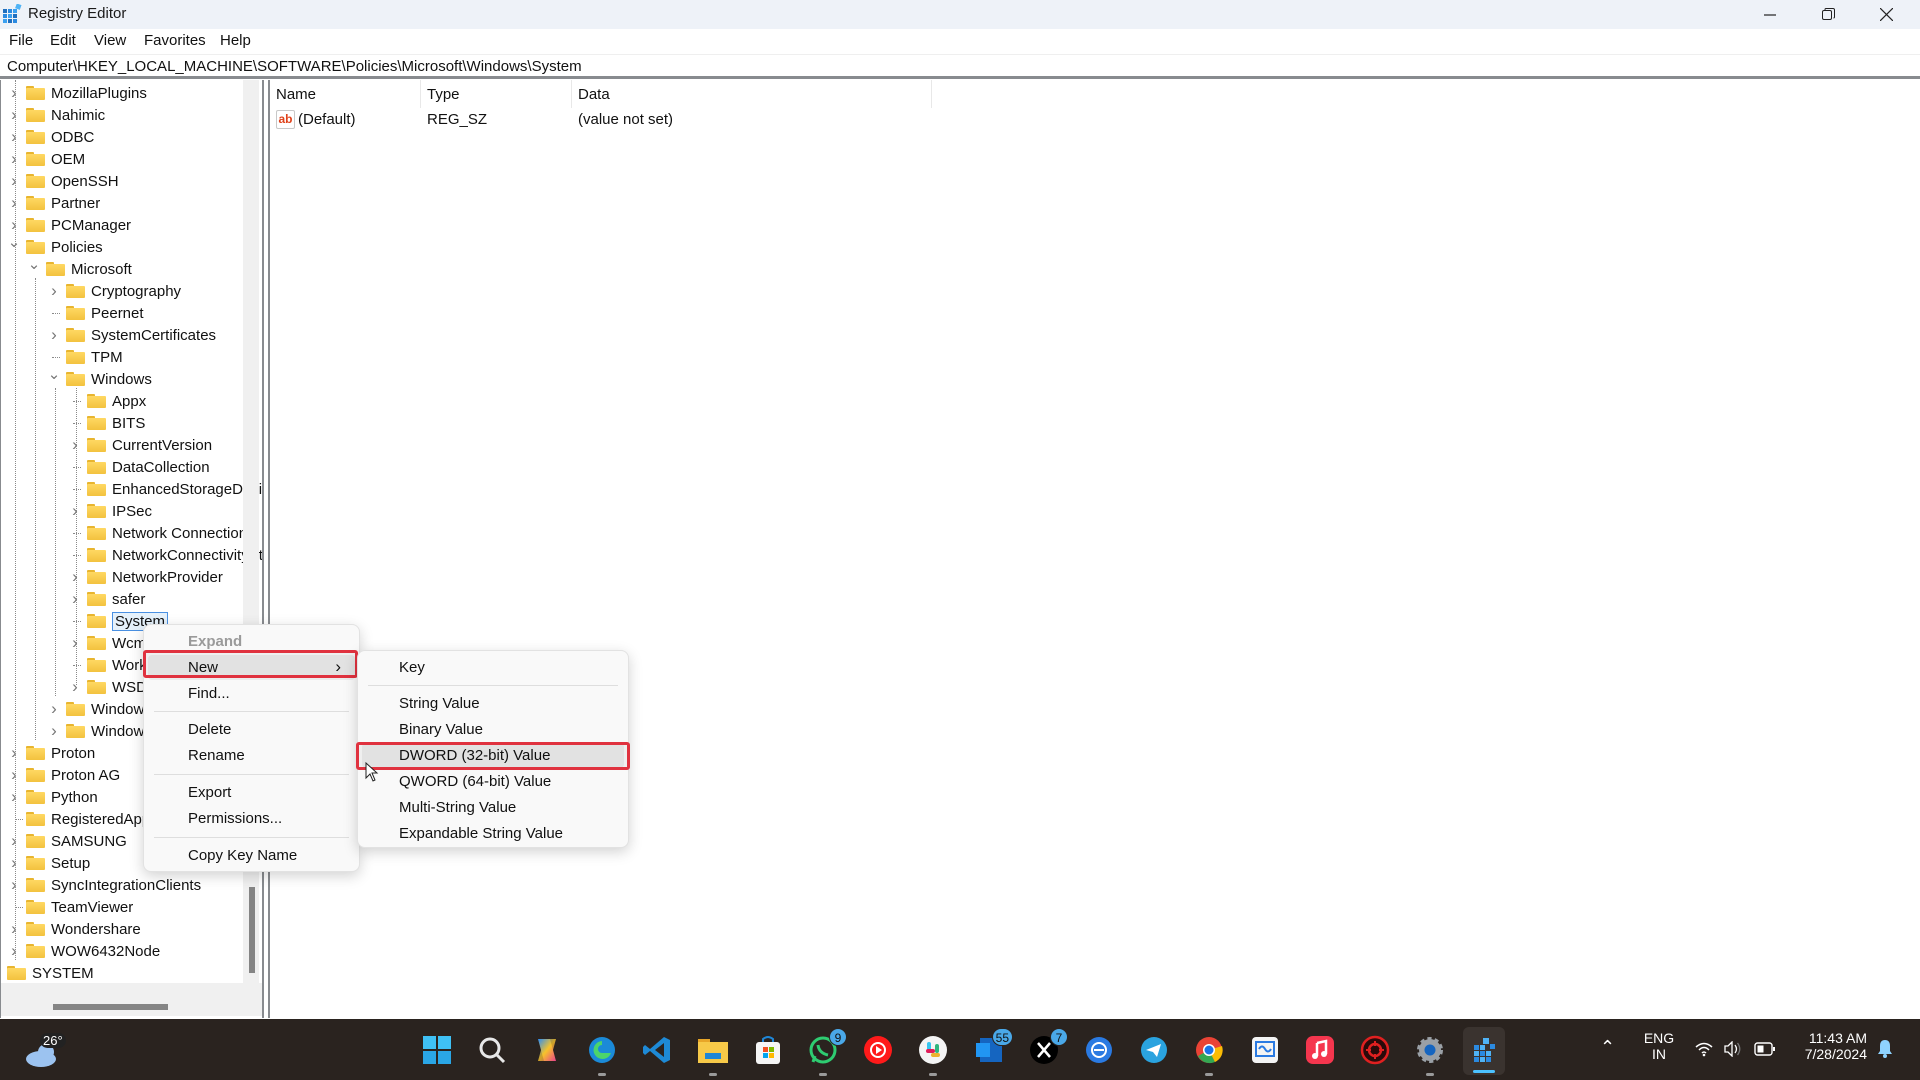  Describe the element at coordinates (251, 755) in the screenshot. I see `context-menu-rename: Rename` at that location.